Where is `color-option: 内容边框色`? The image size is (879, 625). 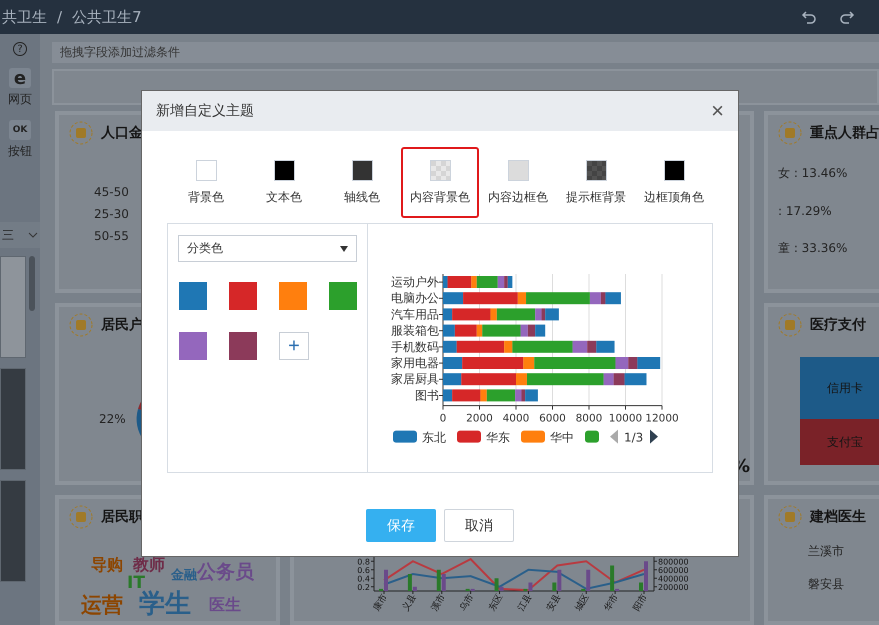
color-option: 内容边框色 is located at coordinates (518, 182).